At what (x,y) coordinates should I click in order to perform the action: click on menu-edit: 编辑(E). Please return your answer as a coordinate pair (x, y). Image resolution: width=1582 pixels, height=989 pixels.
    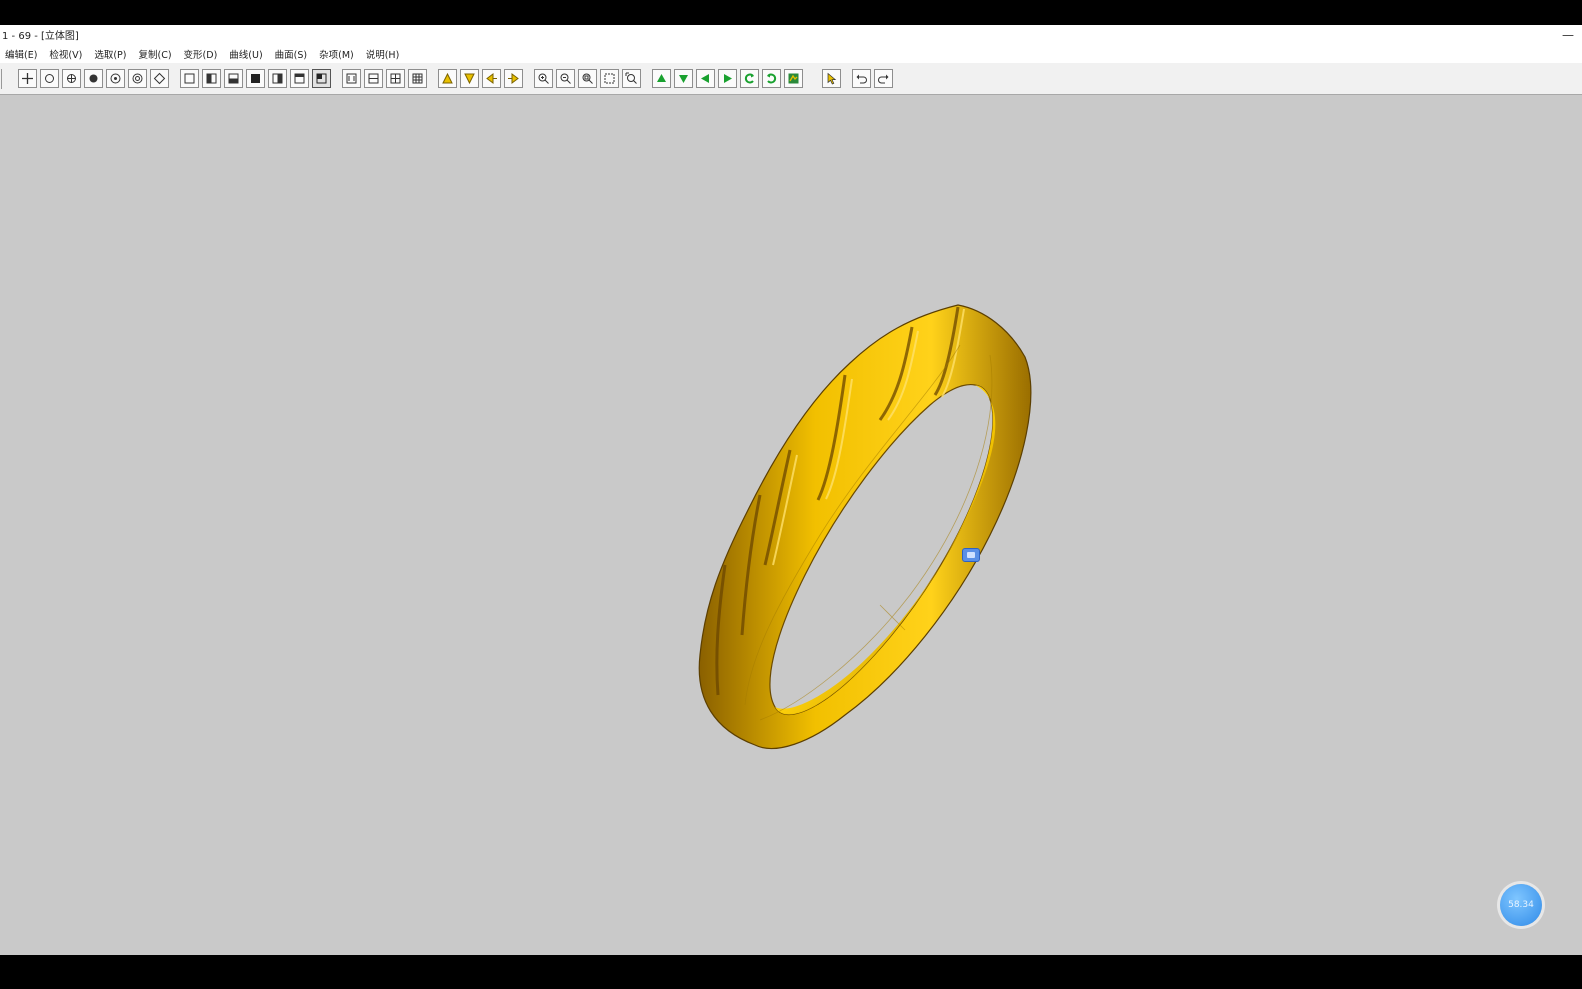
    Looking at the image, I should click on (22, 54).